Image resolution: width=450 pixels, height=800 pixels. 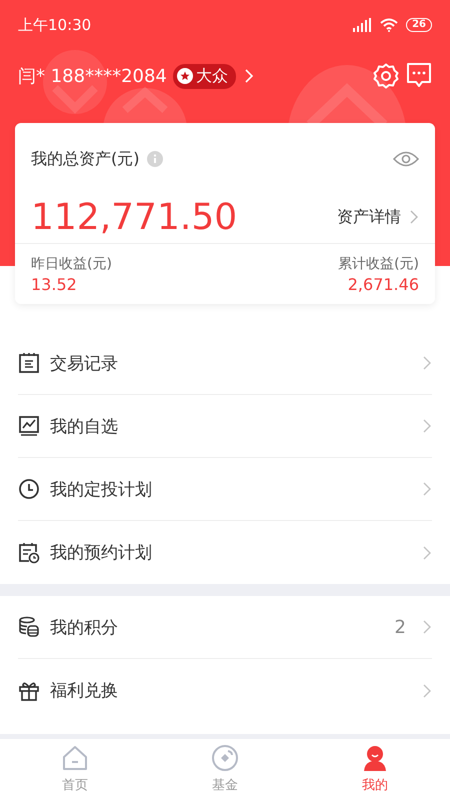 What do you see at coordinates (225, 552) in the screenshot?
I see `menu-item: 我的预约计划` at bounding box center [225, 552].